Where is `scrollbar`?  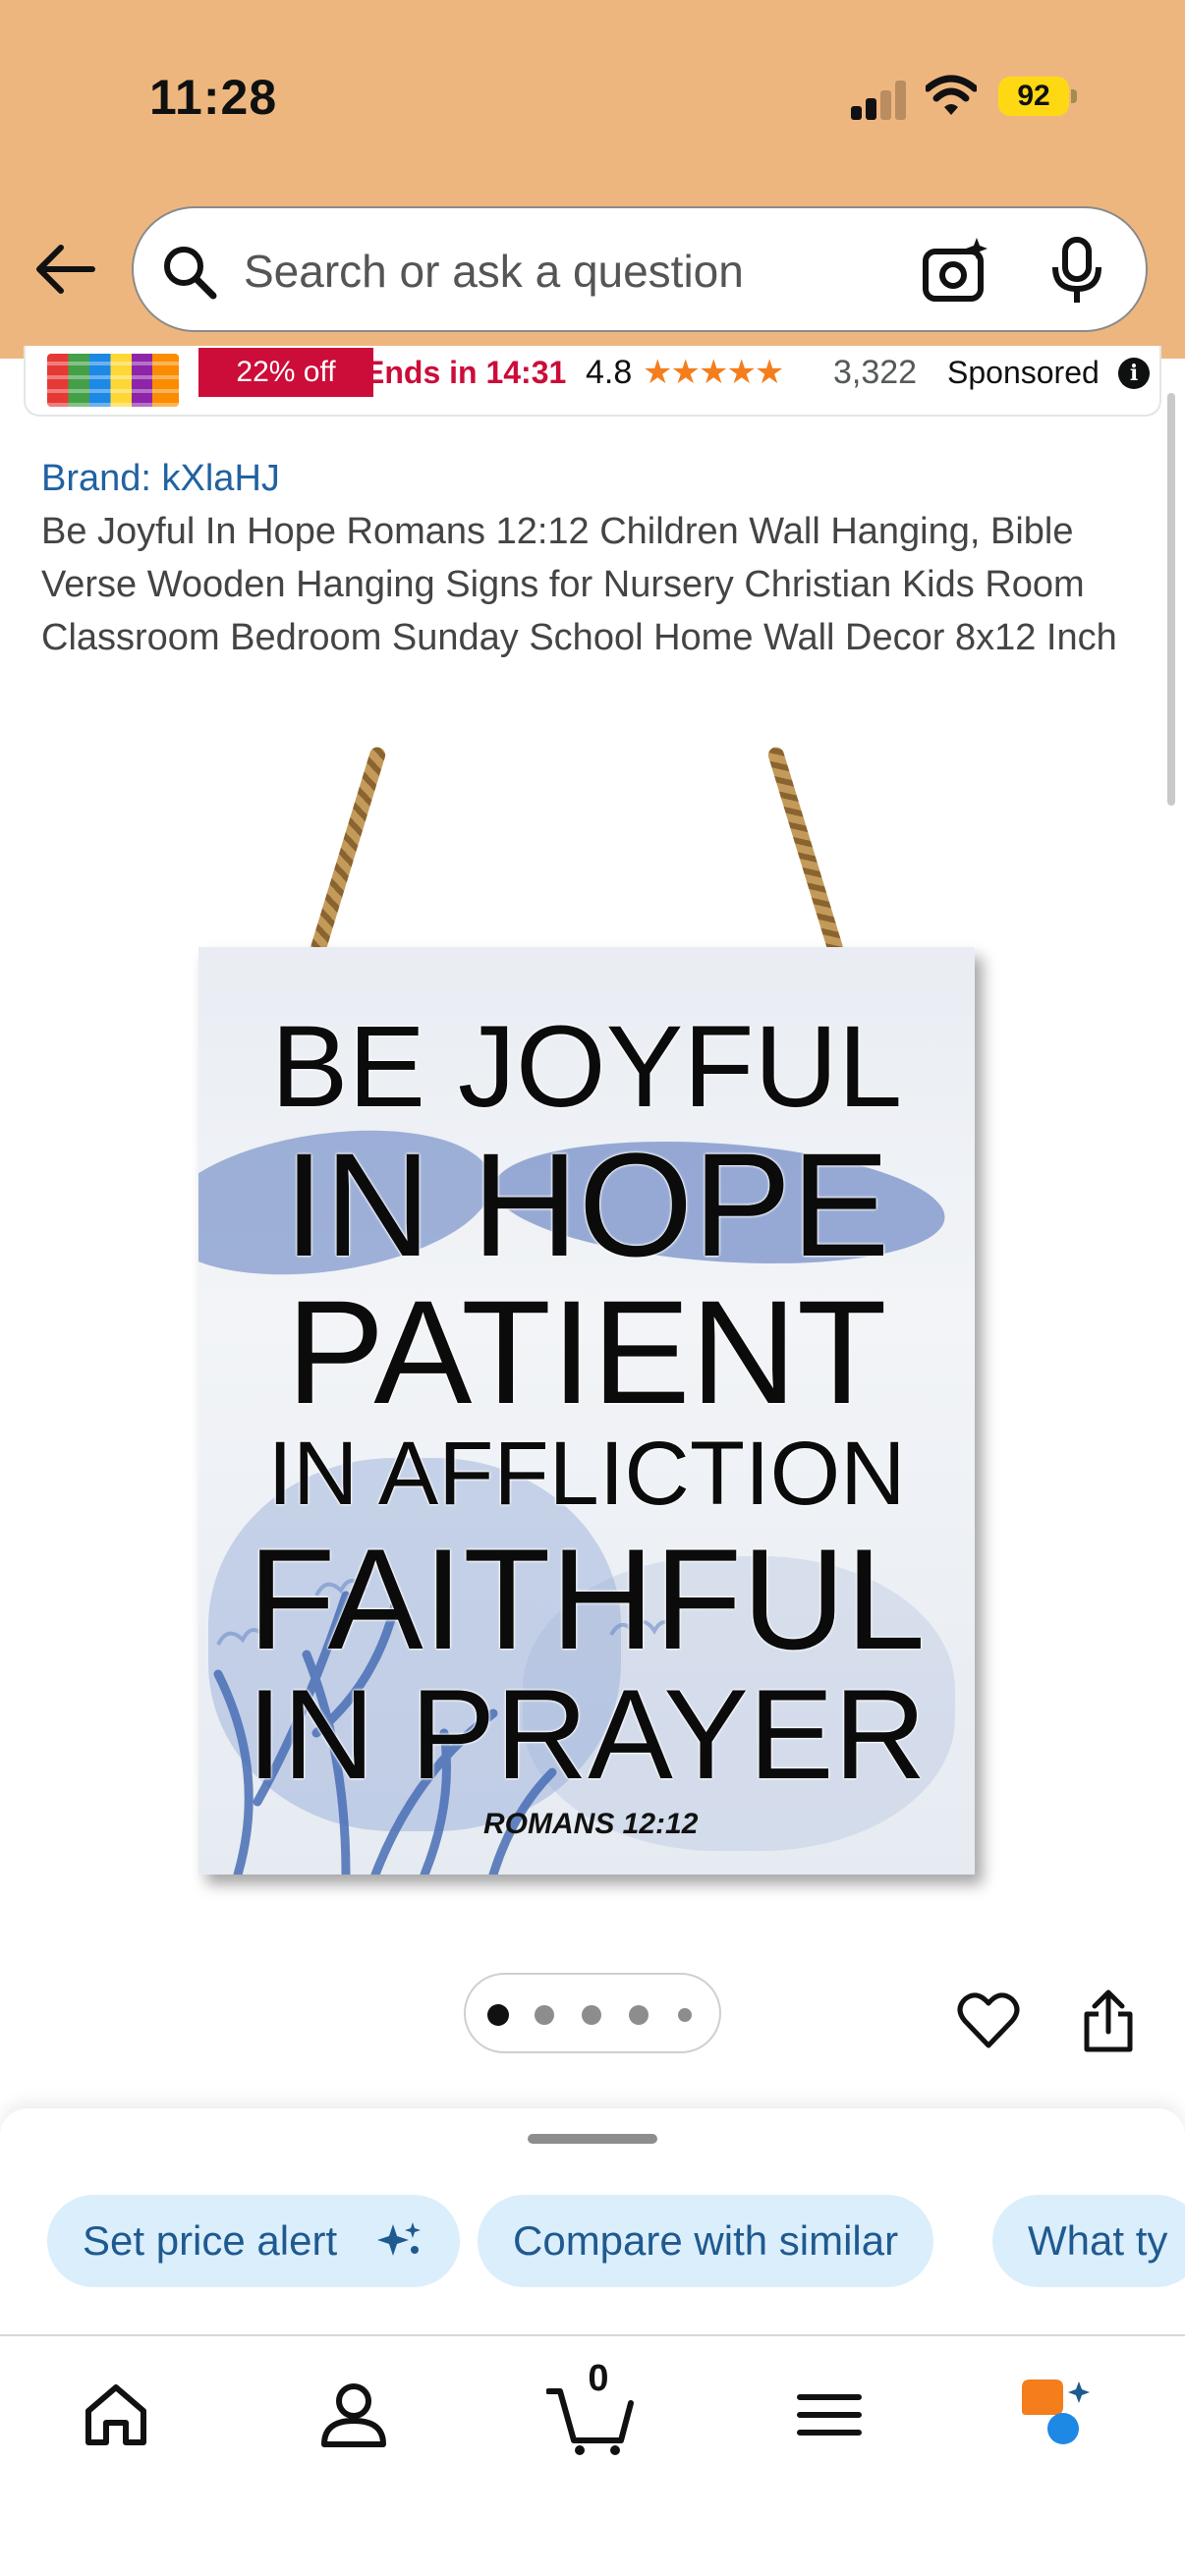
scrollbar is located at coordinates (1171, 599).